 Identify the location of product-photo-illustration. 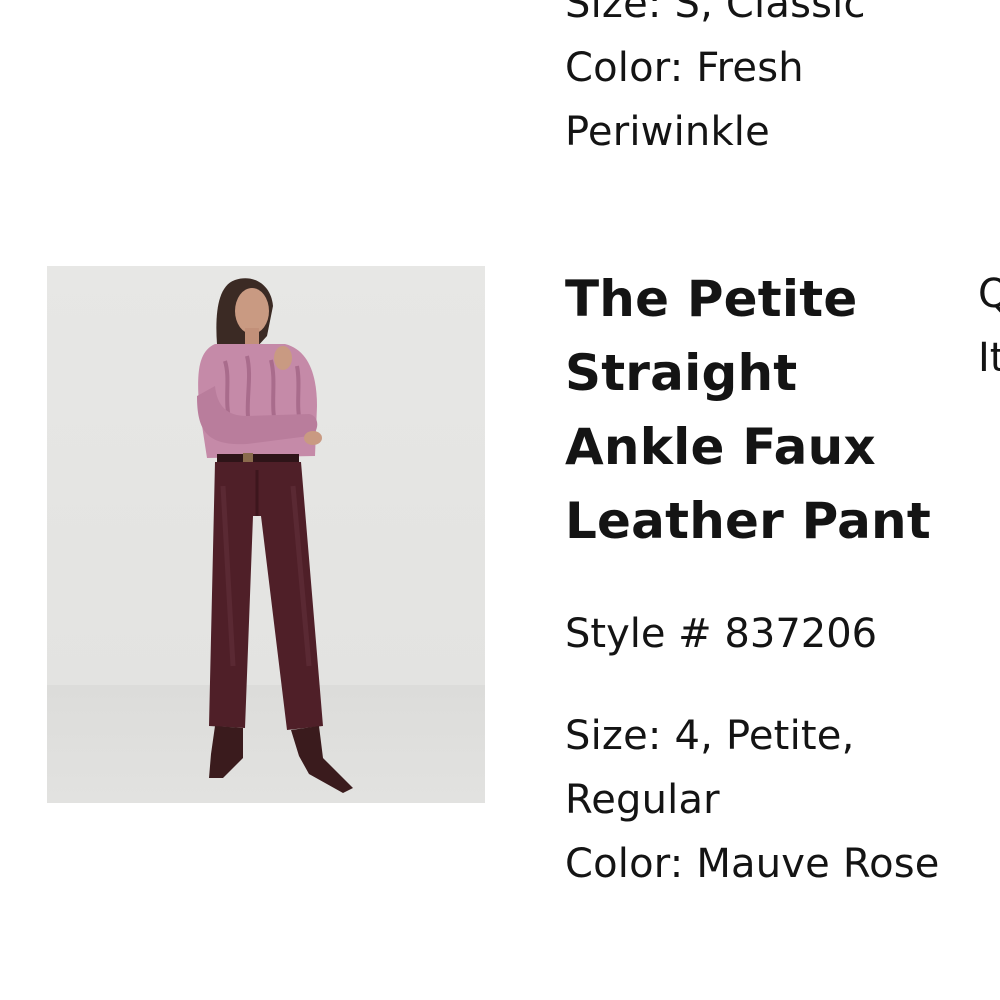
(275, 535).